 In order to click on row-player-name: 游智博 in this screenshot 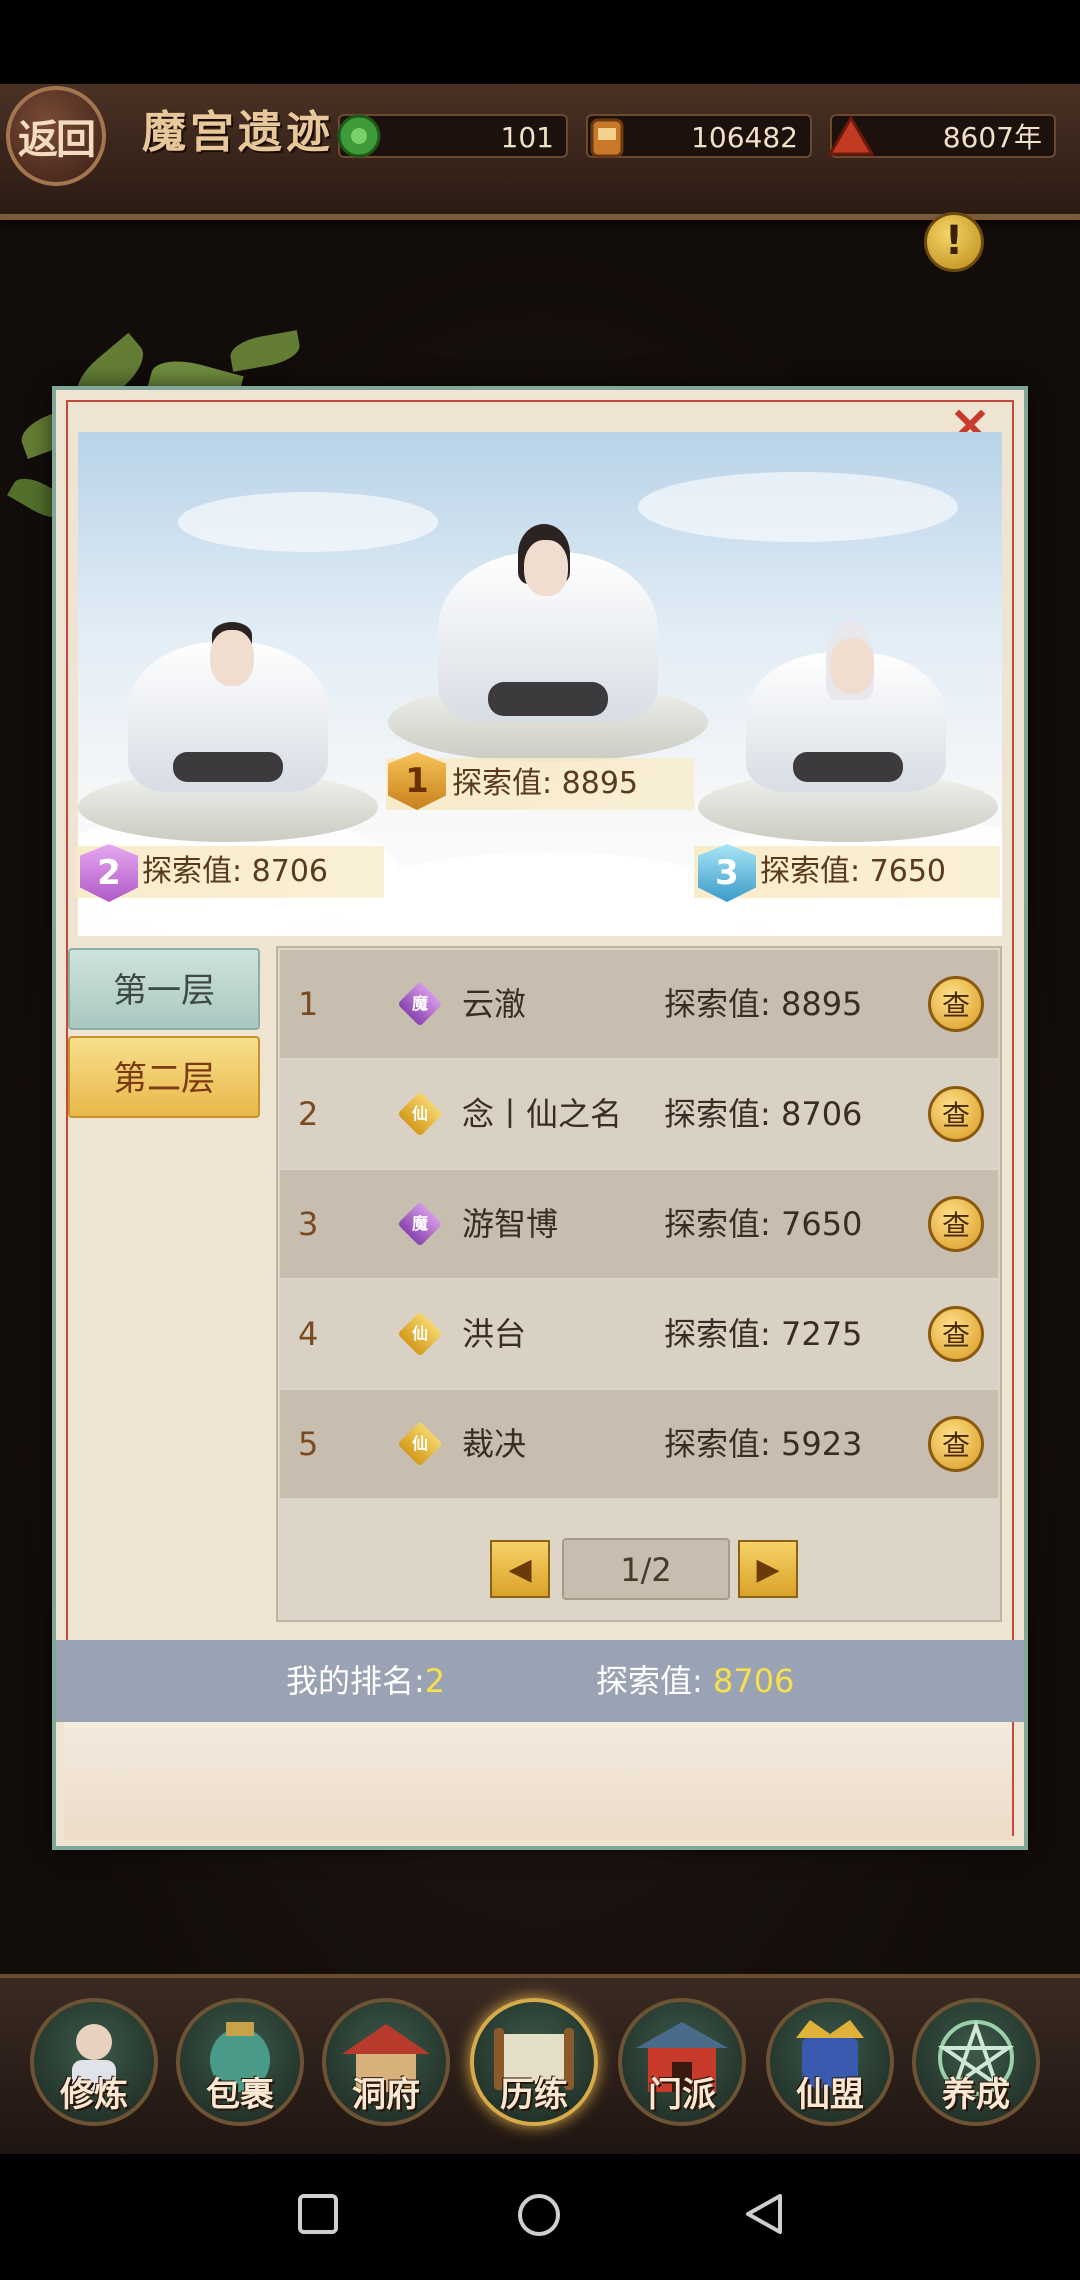, I will do `click(510, 1224)`.